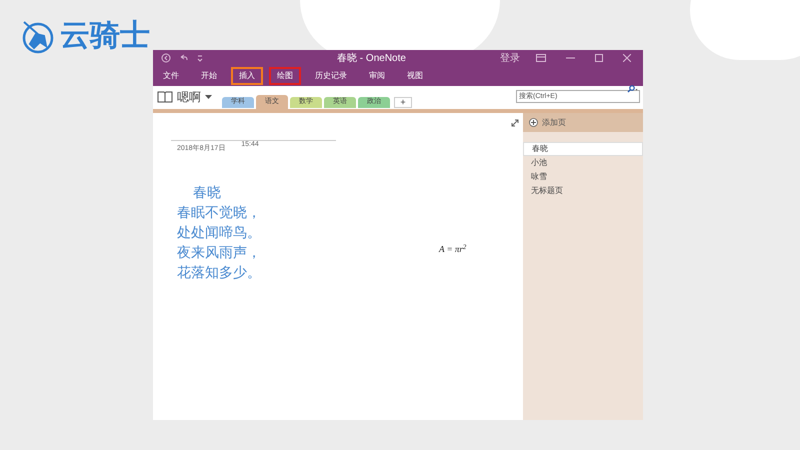 Image resolution: width=800 pixels, height=450 pixels. I want to click on add-page-button: 添加页, so click(583, 122).